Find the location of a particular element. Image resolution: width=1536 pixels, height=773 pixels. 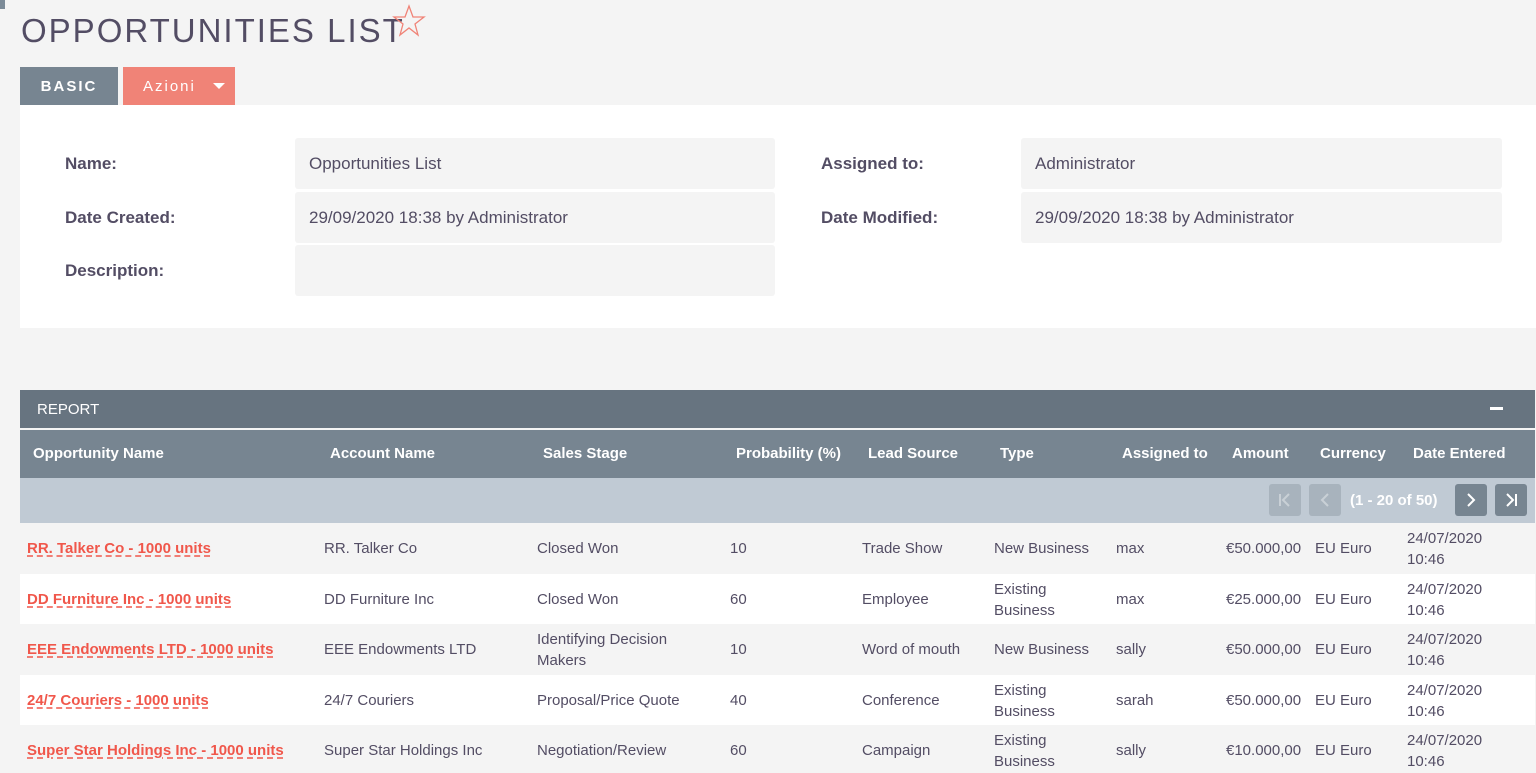

column-header-sales-stage: Sales Stage is located at coordinates (585, 454).